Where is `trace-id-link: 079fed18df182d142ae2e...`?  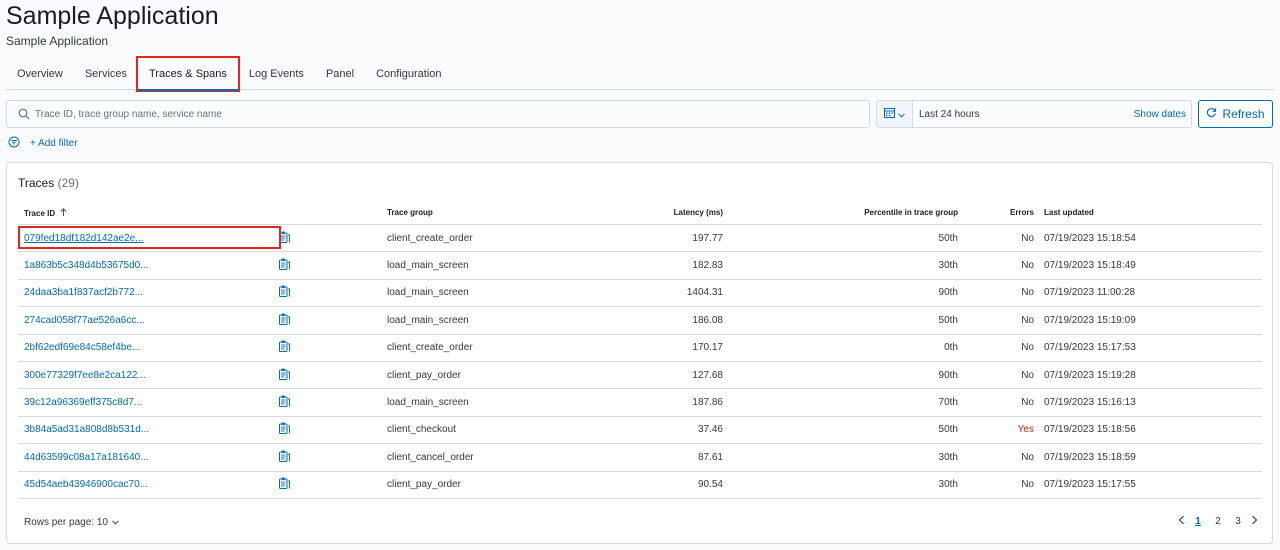 trace-id-link: 079fed18df182d142ae2e... is located at coordinates (84, 238).